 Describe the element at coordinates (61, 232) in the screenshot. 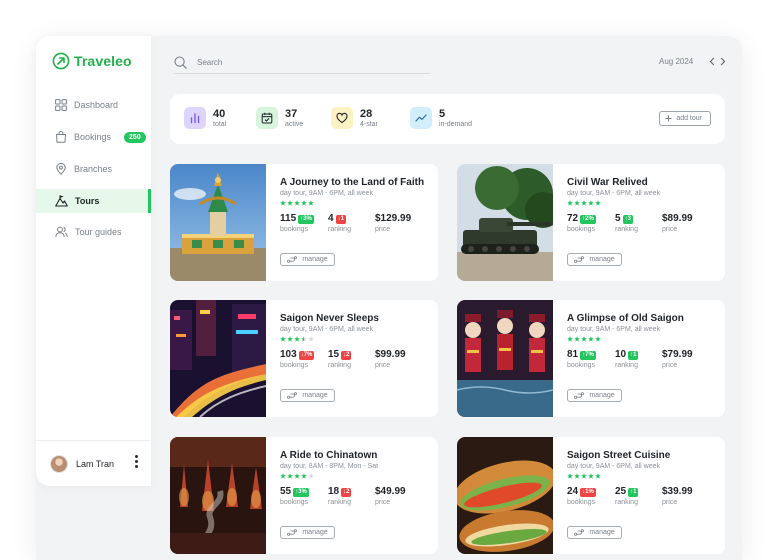

I see `users-icon` at that location.